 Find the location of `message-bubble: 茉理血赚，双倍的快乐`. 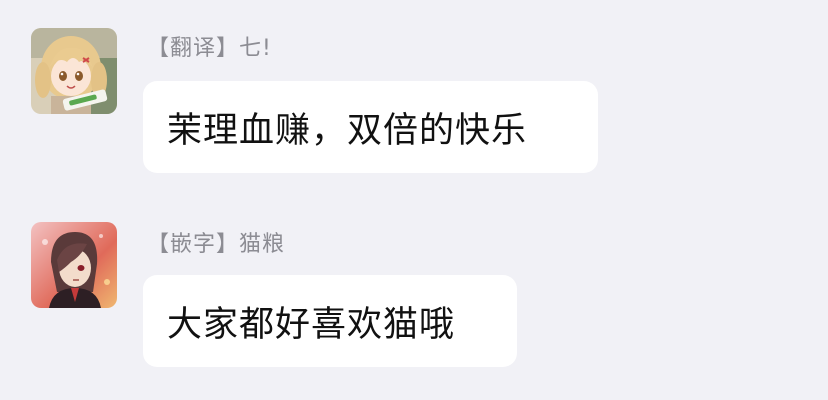

message-bubble: 茉理血赚，双倍的快乐 is located at coordinates (370, 127).